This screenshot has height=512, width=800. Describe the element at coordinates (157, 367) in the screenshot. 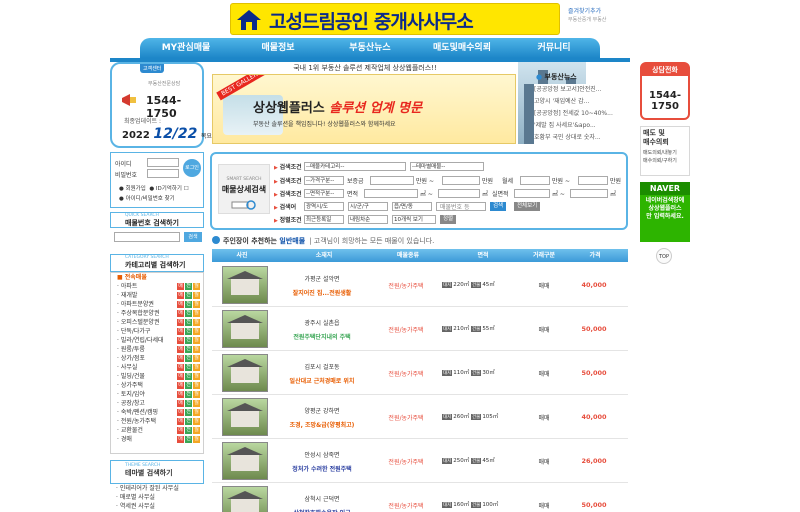

I see `category-item: · 사무실 매 전 월` at that location.